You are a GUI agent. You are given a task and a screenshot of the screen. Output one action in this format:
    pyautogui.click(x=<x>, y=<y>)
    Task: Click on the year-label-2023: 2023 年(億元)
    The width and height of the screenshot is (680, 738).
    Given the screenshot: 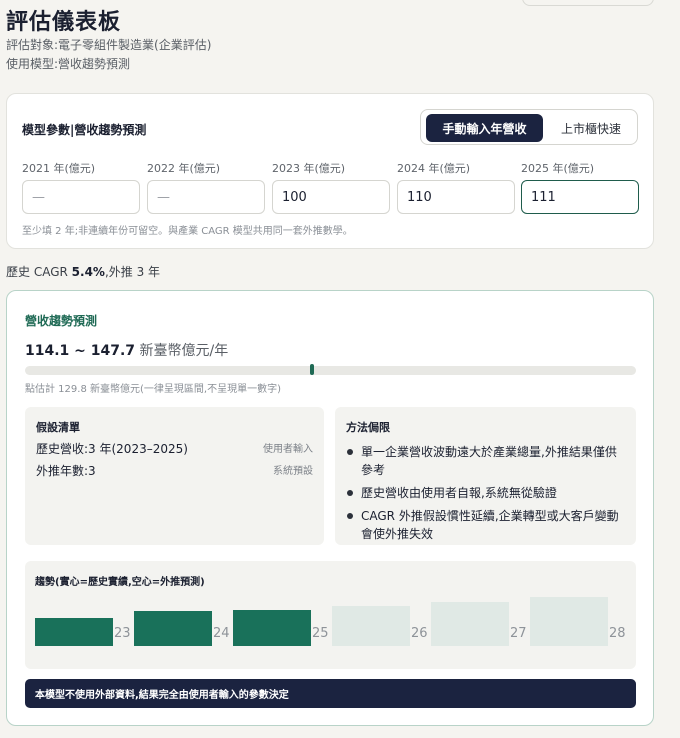 What is the action you would take?
    pyautogui.click(x=309, y=168)
    